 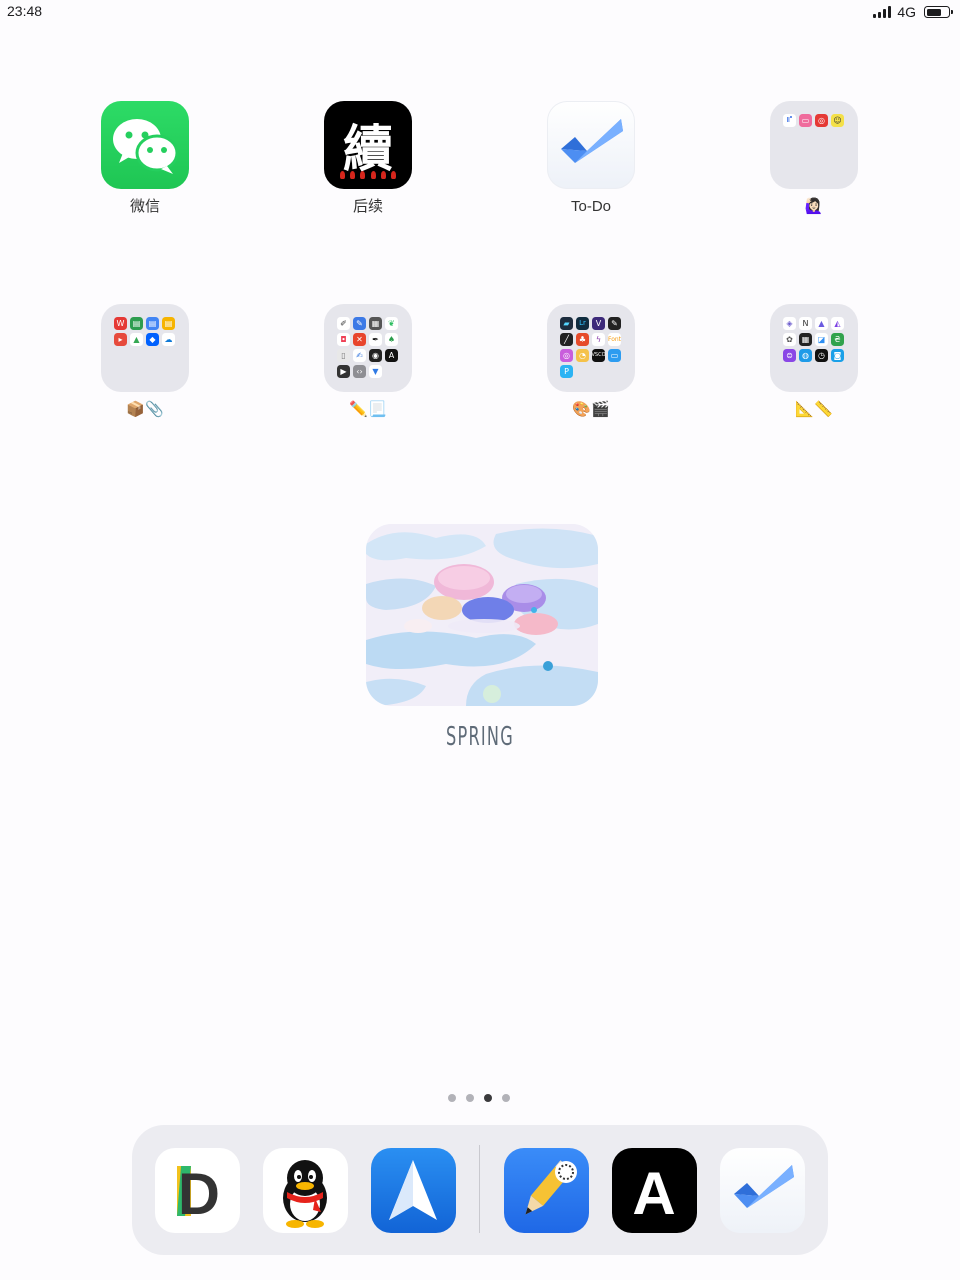 I want to click on folder-files: W ▤ ▤ ▤ ▸ ▲ ◆ ☁ 📦📎, so click(x=145, y=361).